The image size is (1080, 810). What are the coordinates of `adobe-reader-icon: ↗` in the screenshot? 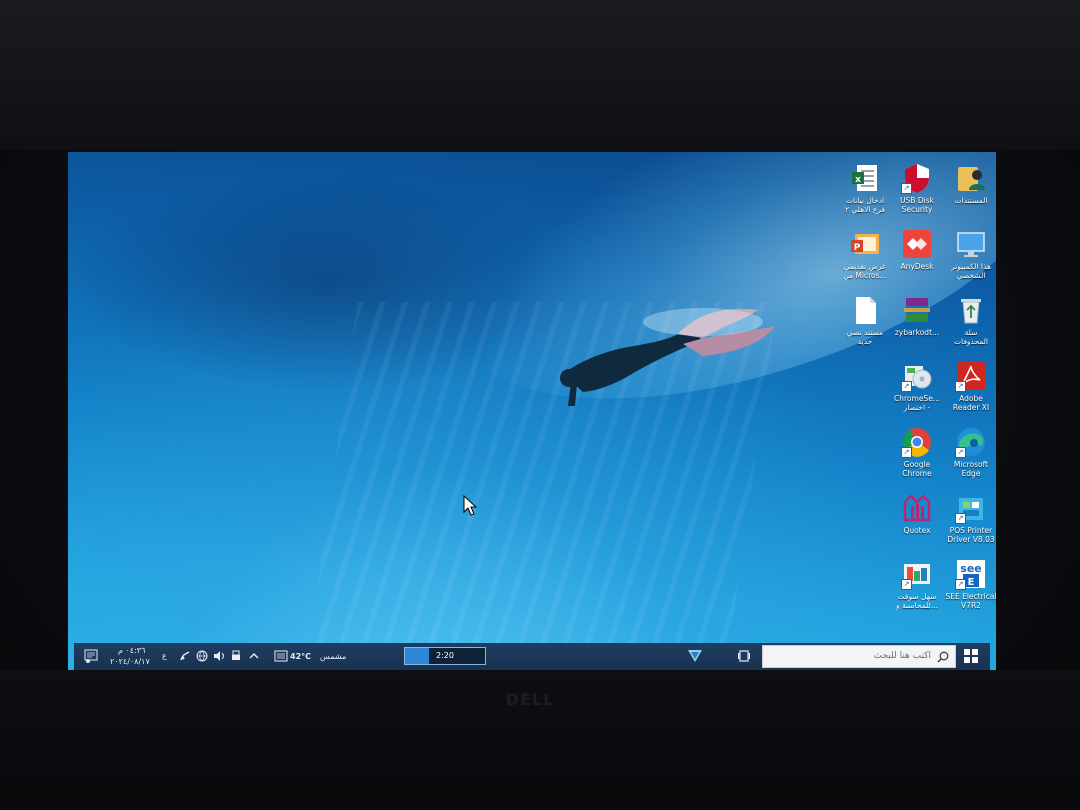 It's located at (971, 376).